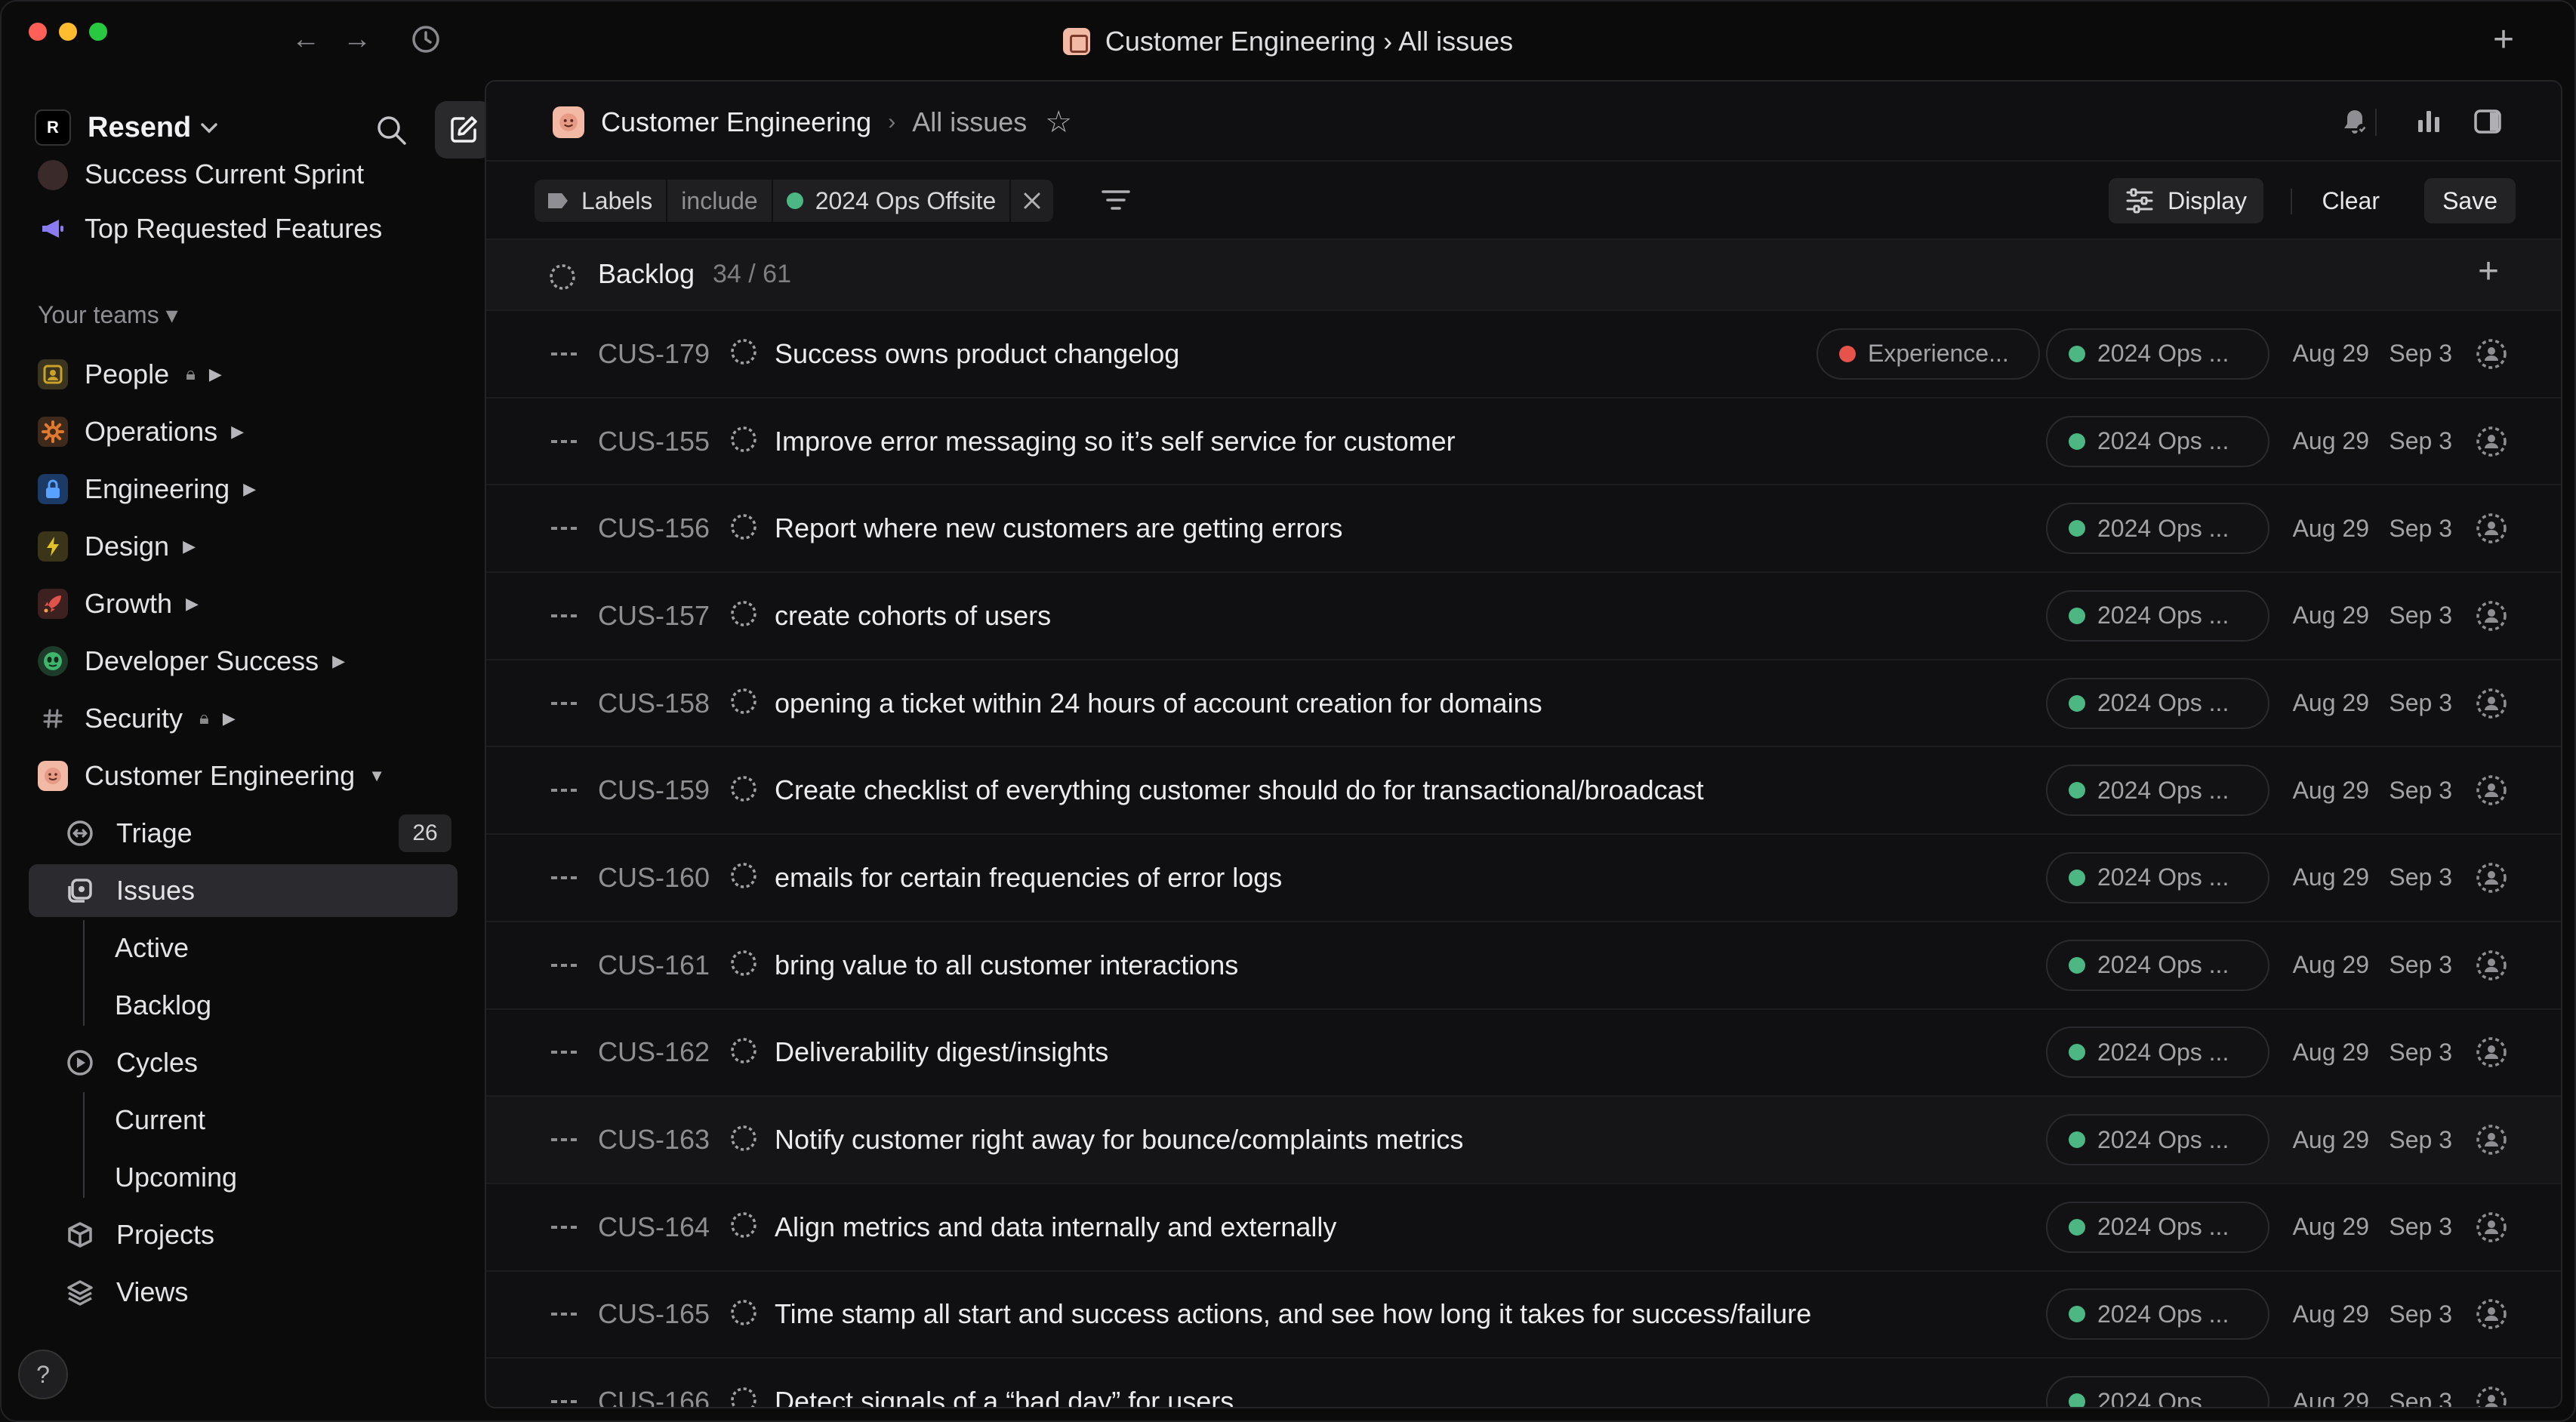 Image resolution: width=2576 pixels, height=1422 pixels. I want to click on sidebar-item-triage: Triage 26, so click(257, 834).